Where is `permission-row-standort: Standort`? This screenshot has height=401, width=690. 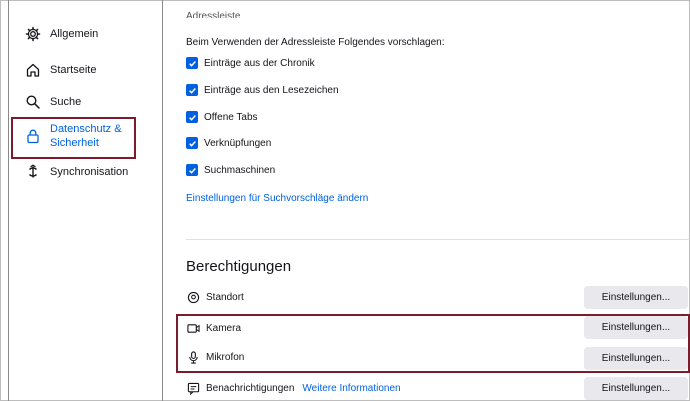 permission-row-standort: Standort is located at coordinates (215, 297).